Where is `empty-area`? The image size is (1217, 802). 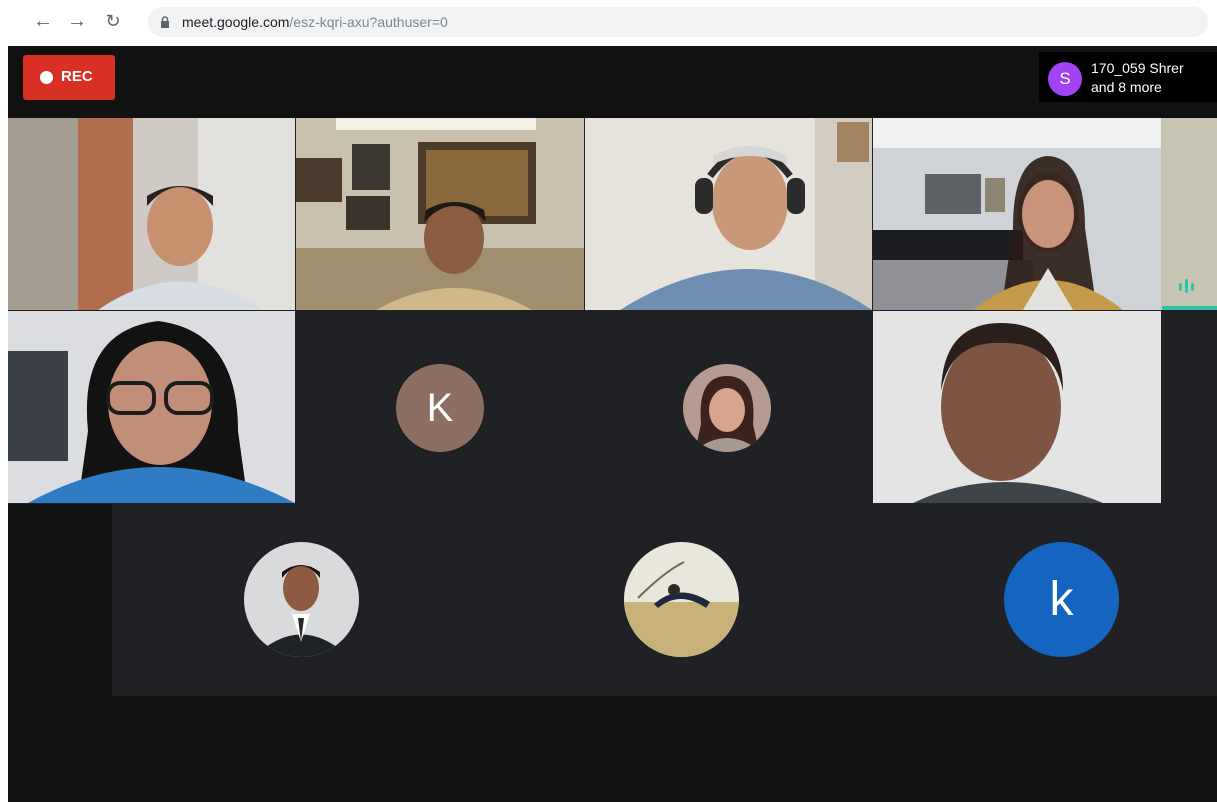 empty-area is located at coordinates (60, 600).